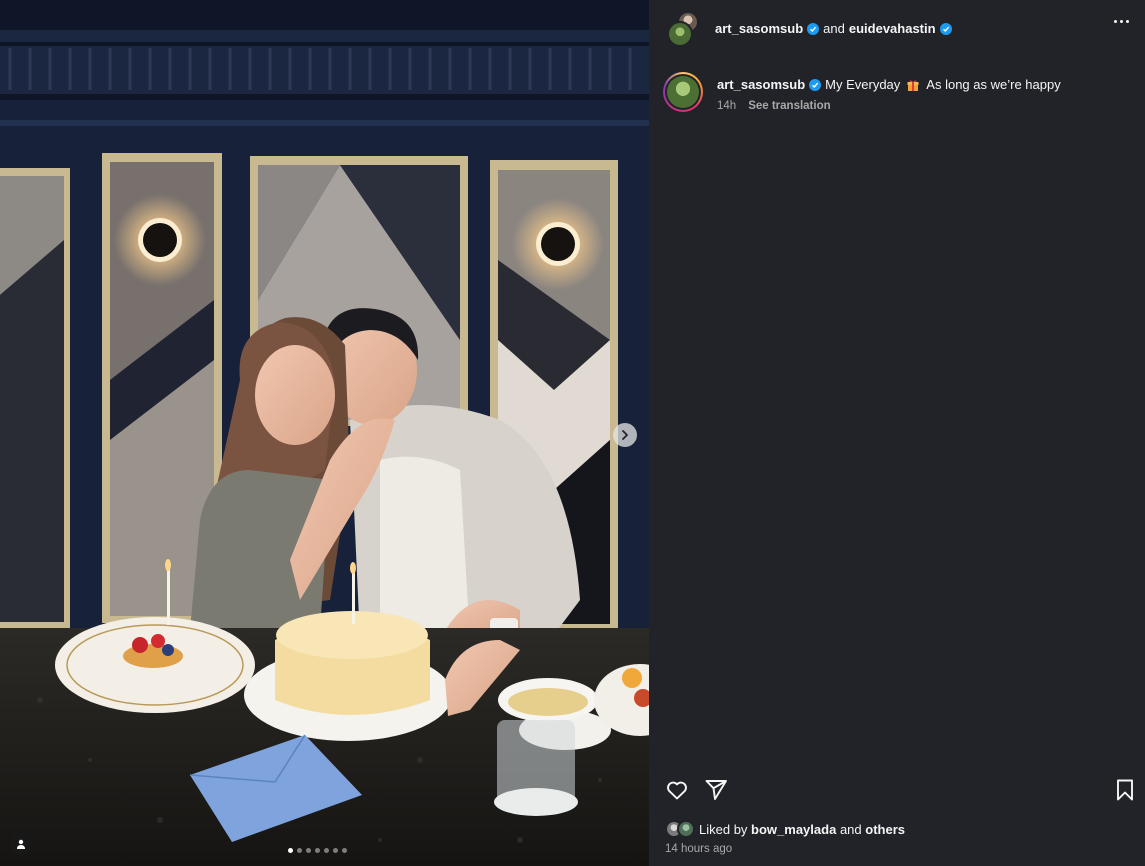 This screenshot has width=1145, height=866. What do you see at coordinates (885, 829) in the screenshot?
I see `likes-others-link: others` at bounding box center [885, 829].